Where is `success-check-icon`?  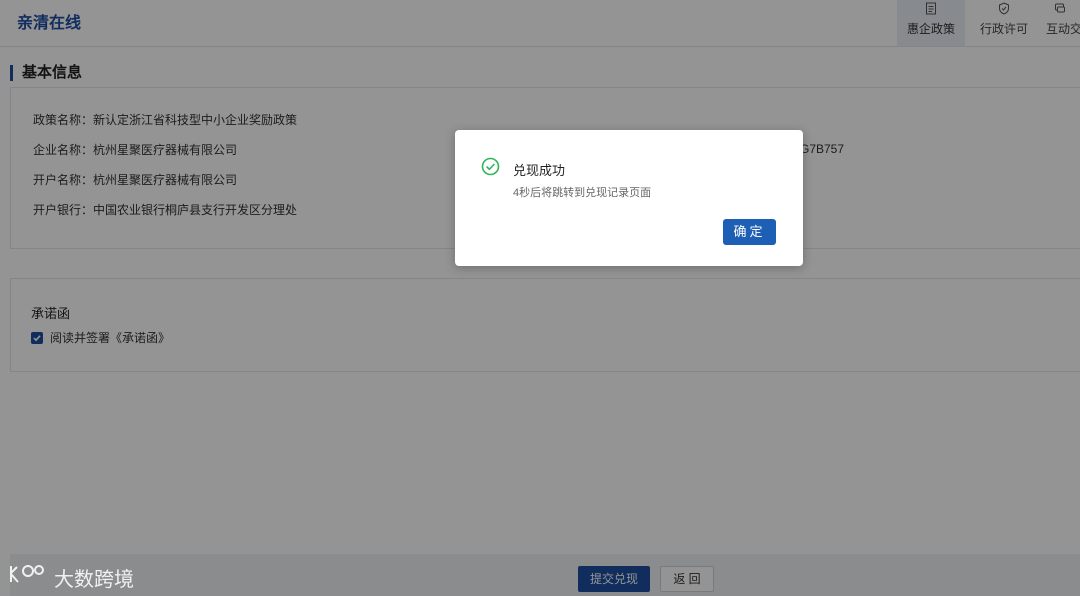
success-check-icon is located at coordinates (490, 169).